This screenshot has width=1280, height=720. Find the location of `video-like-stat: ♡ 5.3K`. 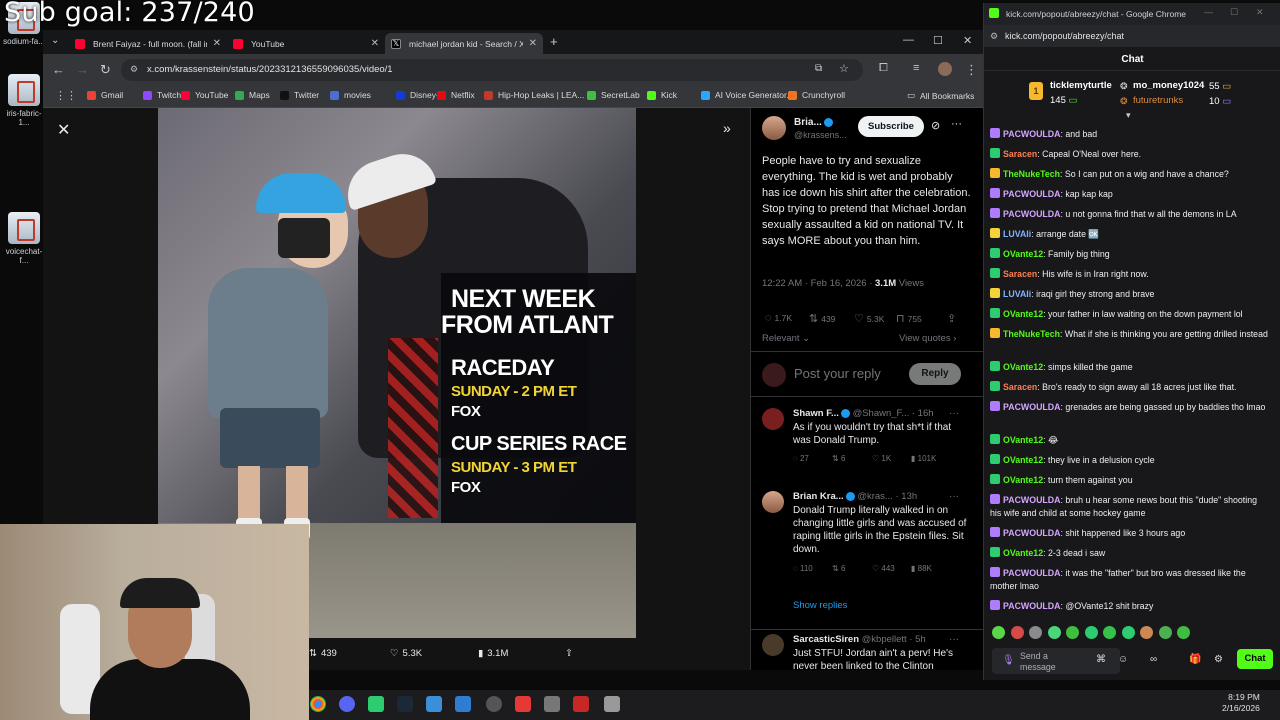

video-like-stat: ♡ 5.3K is located at coordinates (406, 653).